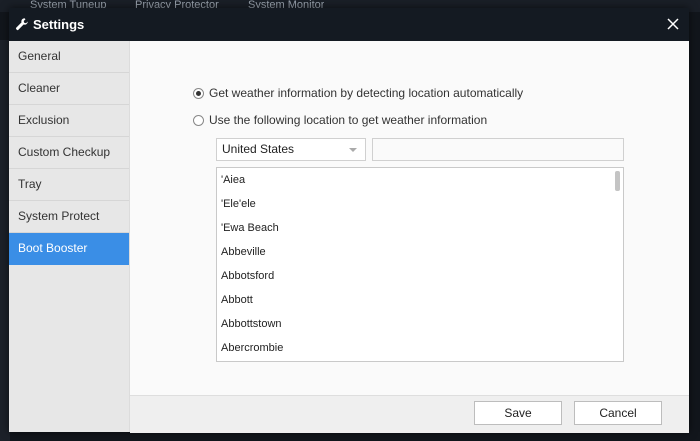 The width and height of the screenshot is (700, 441). Describe the element at coordinates (353, 150) in the screenshot. I see `chevron-down-icon` at that location.